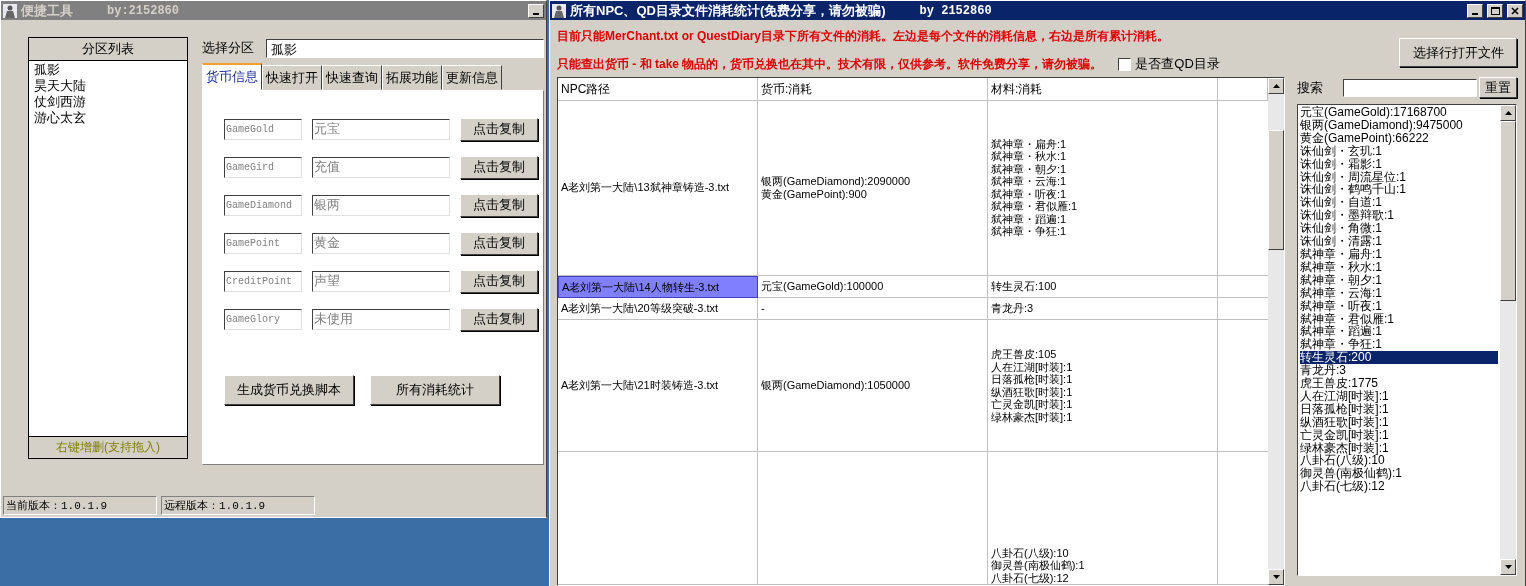 The width and height of the screenshot is (1526, 586). Describe the element at coordinates (263, 205) in the screenshot. I see `code-field: GameDiamond` at that location.